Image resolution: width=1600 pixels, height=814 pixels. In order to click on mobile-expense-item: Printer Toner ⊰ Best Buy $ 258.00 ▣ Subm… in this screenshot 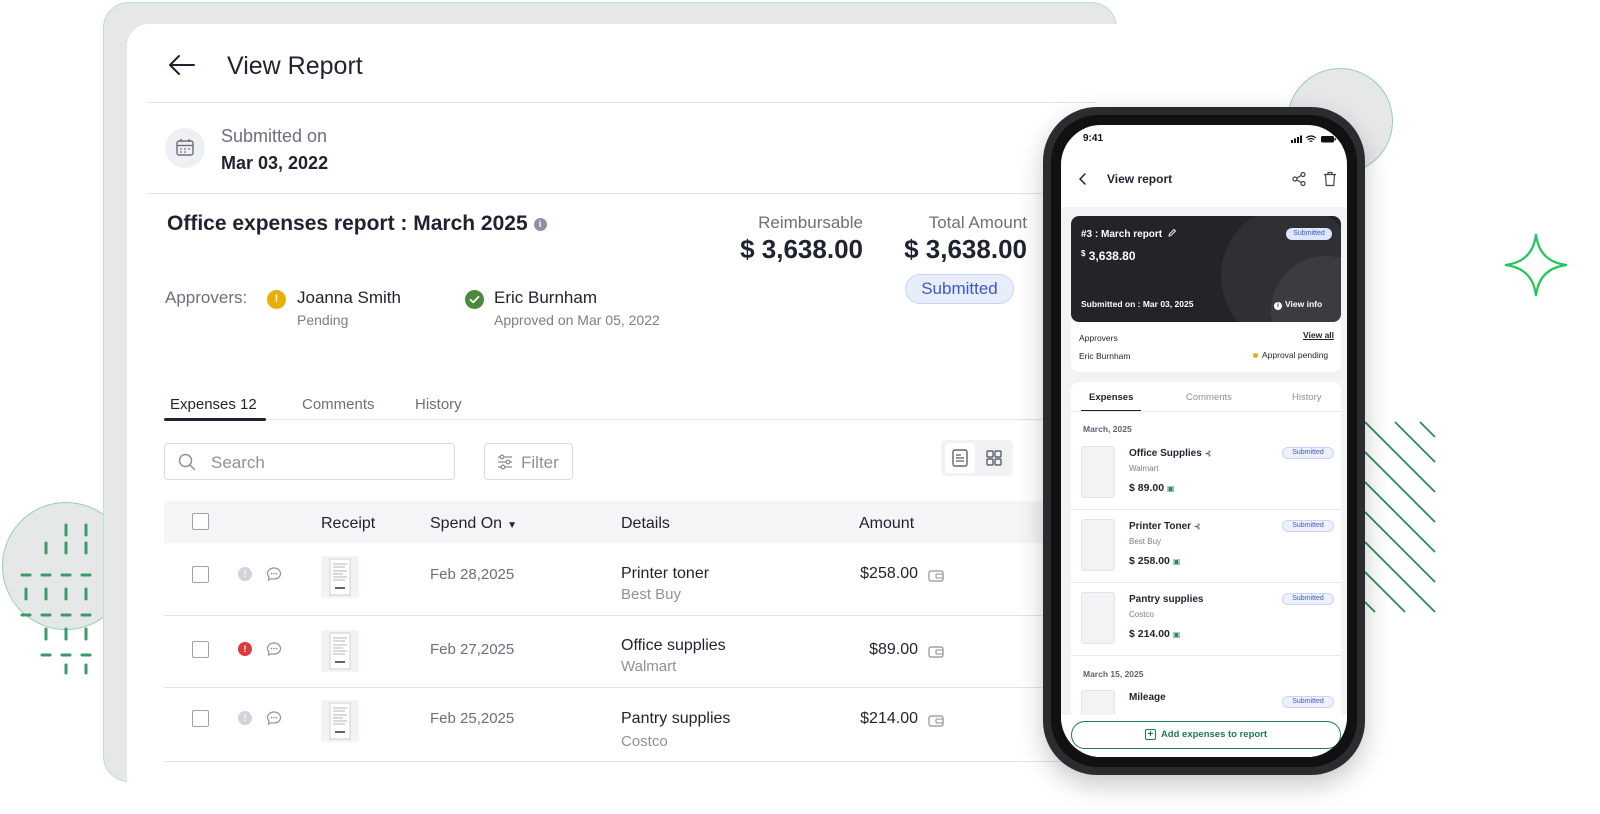, I will do `click(1206, 547)`.